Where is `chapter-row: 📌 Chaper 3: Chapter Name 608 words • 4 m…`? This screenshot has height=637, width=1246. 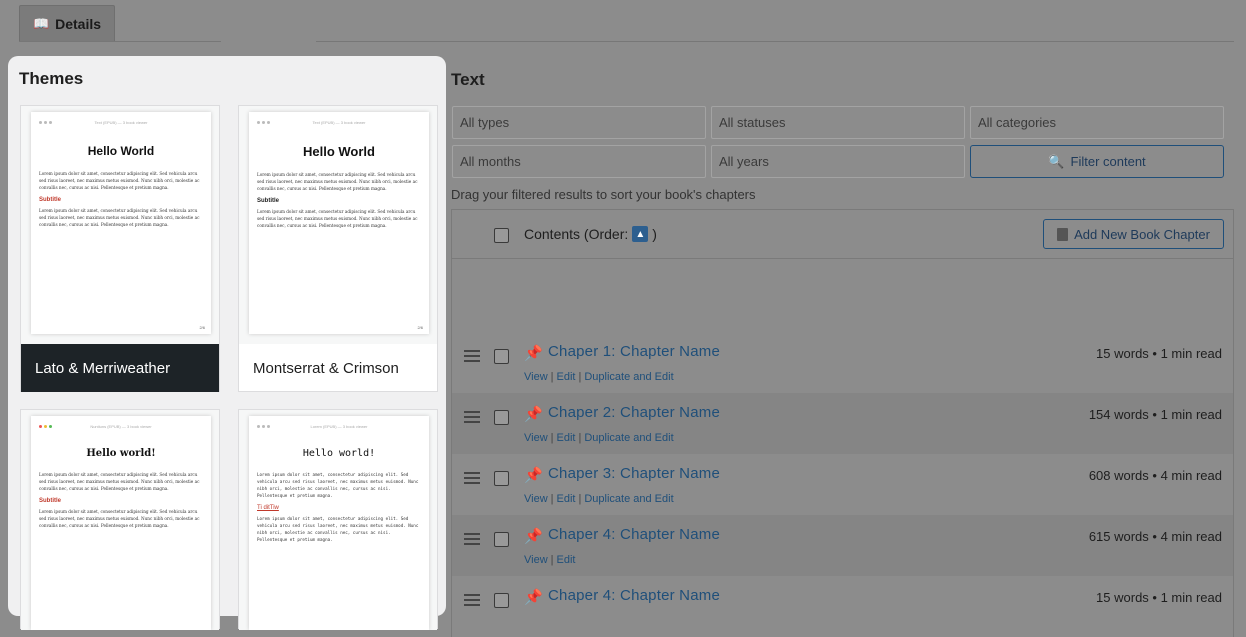
chapter-row: 📌 Chaper 3: Chapter Name 608 words • 4 m… is located at coordinates (842, 484).